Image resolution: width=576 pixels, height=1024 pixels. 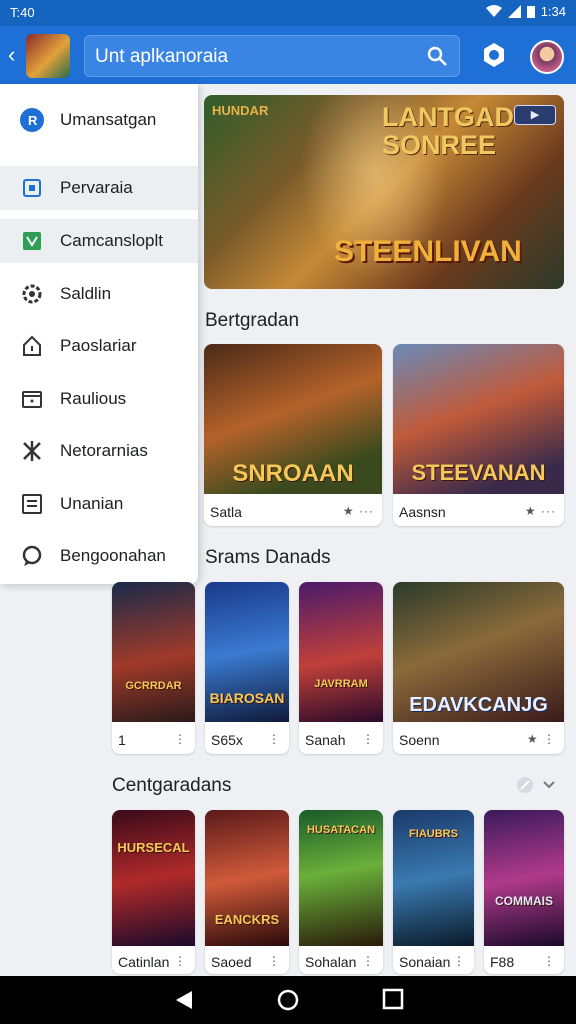 I want to click on game-card-art-title: HUSATACAN, so click(x=341, y=830).